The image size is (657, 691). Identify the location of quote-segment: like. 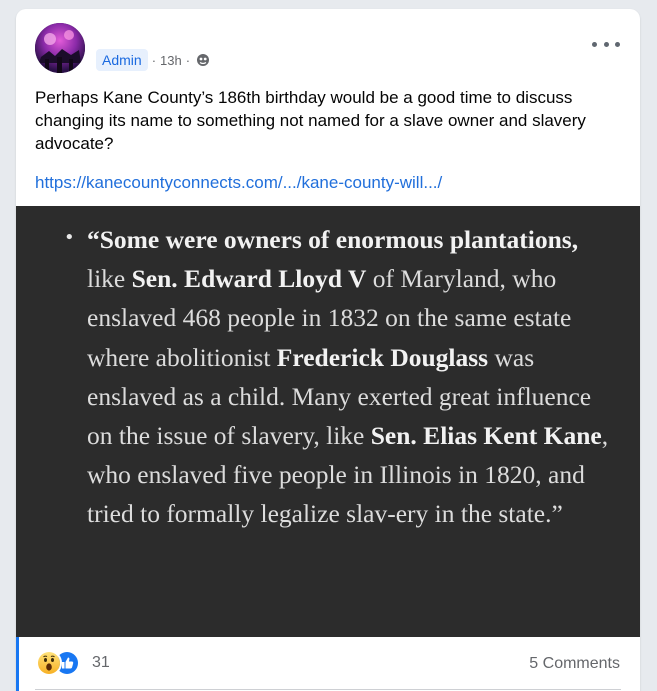
(109, 279).